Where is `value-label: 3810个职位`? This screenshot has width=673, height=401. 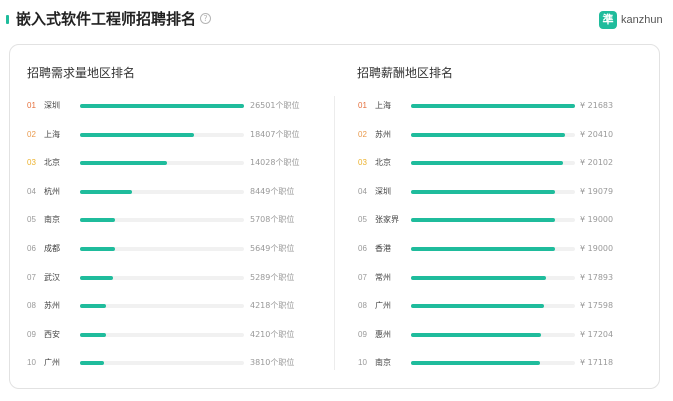
value-label: 3810个职位 is located at coordinates (272, 363).